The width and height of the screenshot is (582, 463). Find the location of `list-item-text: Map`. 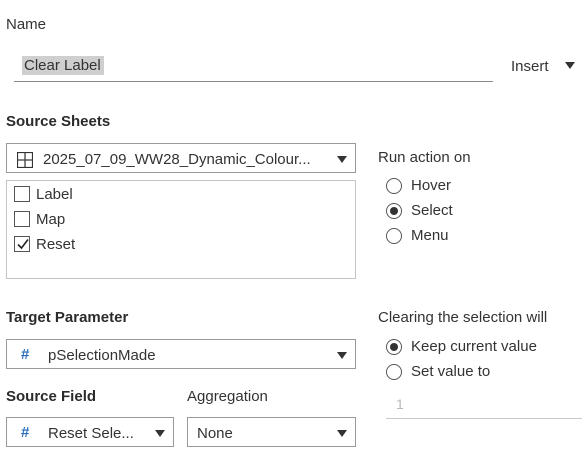

list-item-text: Map is located at coordinates (51, 219).